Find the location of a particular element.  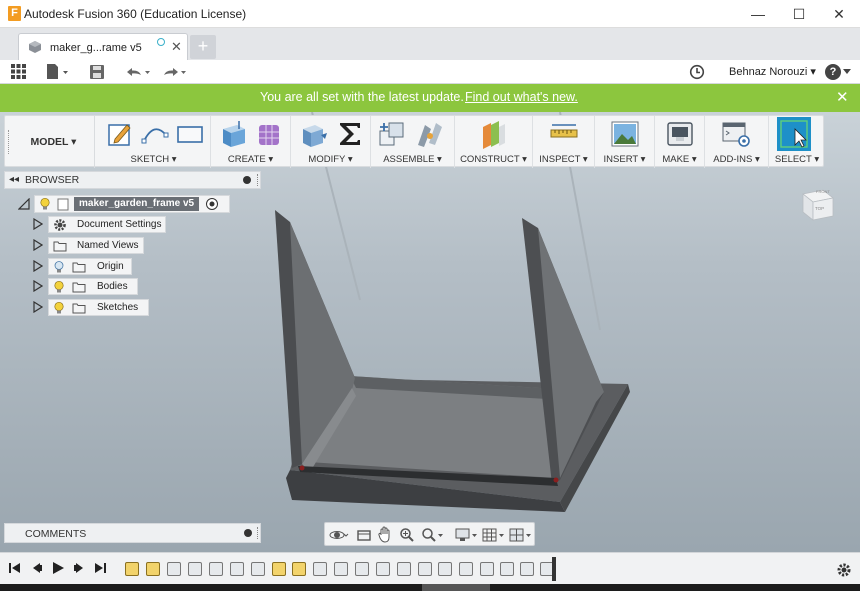

insert-image-icon is located at coordinates (625, 134).